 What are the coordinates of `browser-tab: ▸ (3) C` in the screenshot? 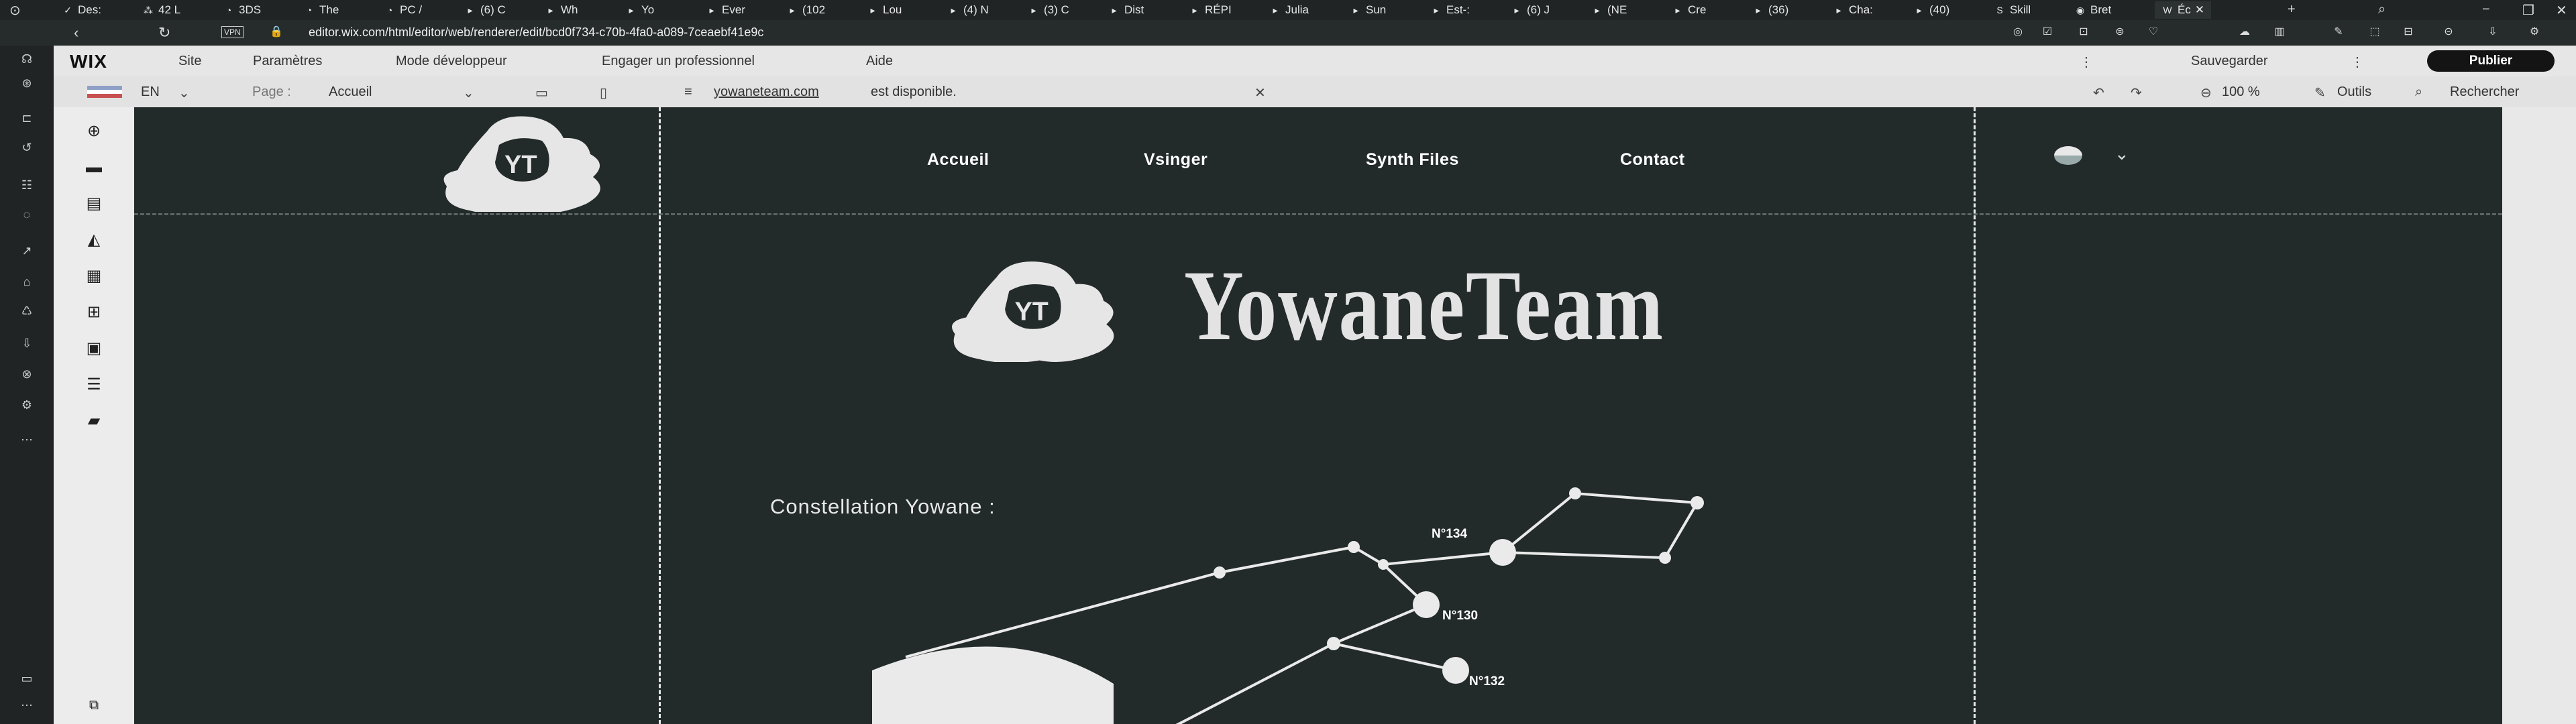 It's located at (1048, 10).